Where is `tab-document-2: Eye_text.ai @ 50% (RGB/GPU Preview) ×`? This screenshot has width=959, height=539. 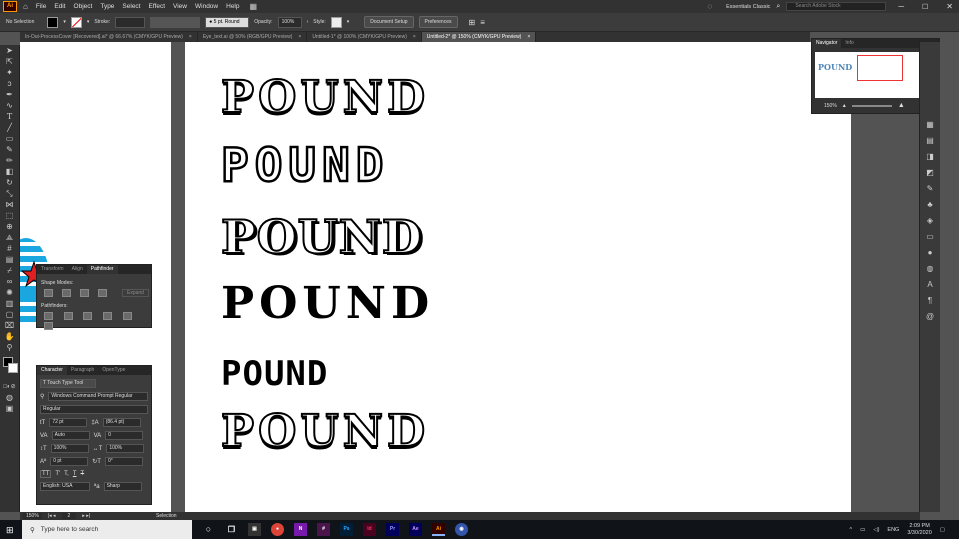
tab-document-2: Eye_text.ai @ 50% (RGB/GPU Preview) × is located at coordinates (253, 37).